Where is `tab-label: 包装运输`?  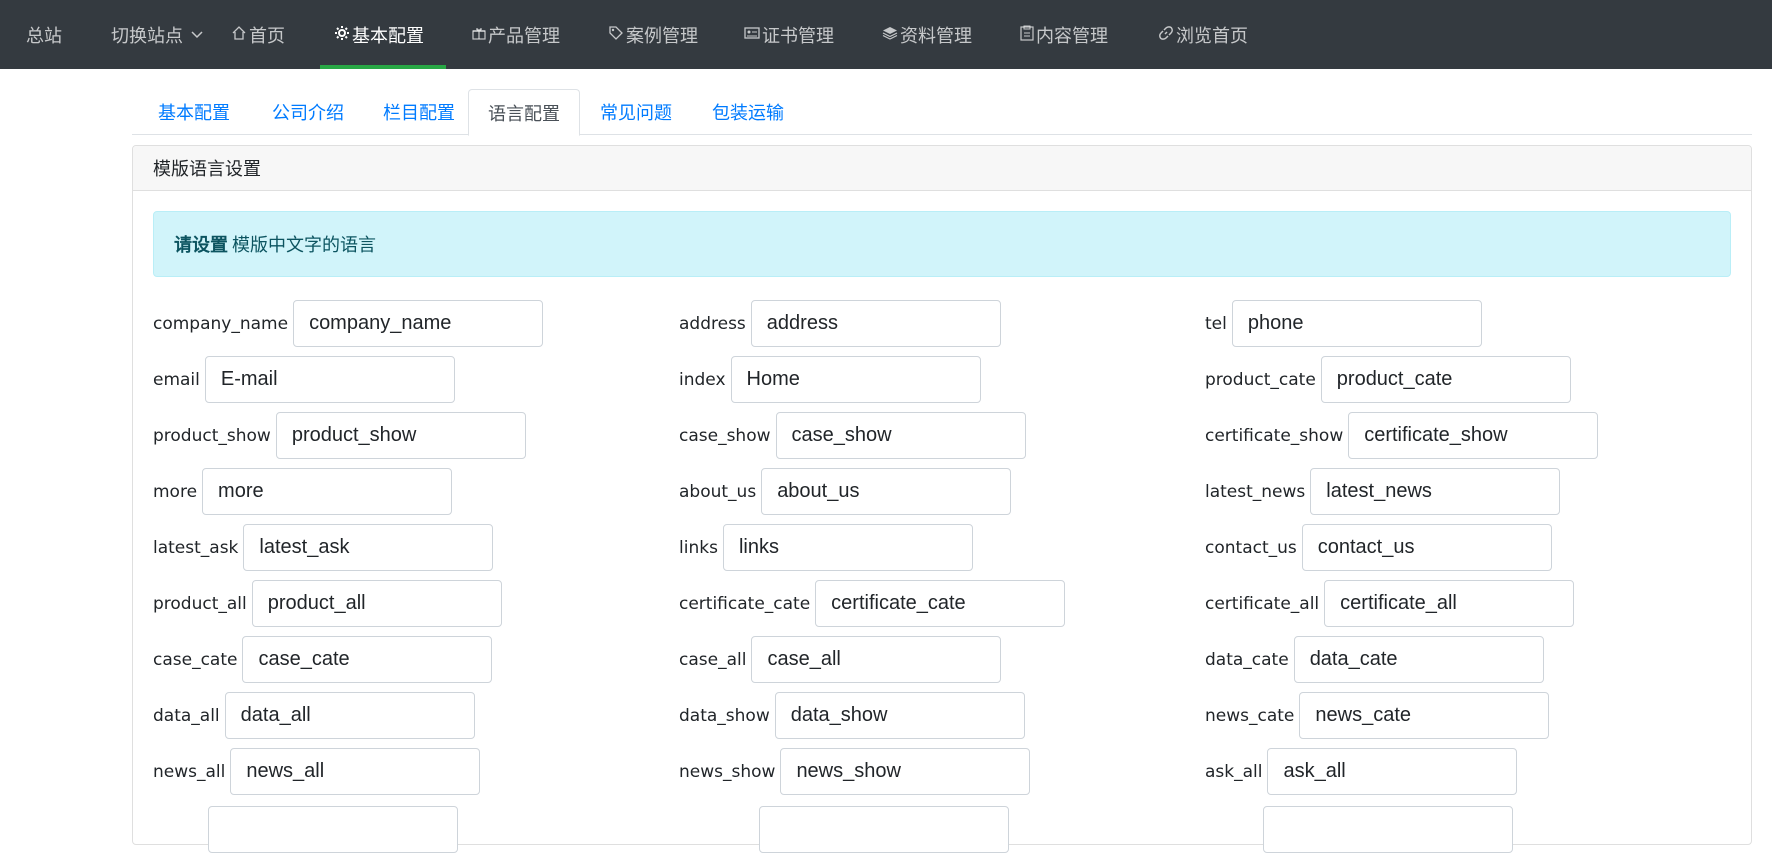 tab-label: 包装运输 is located at coordinates (748, 113).